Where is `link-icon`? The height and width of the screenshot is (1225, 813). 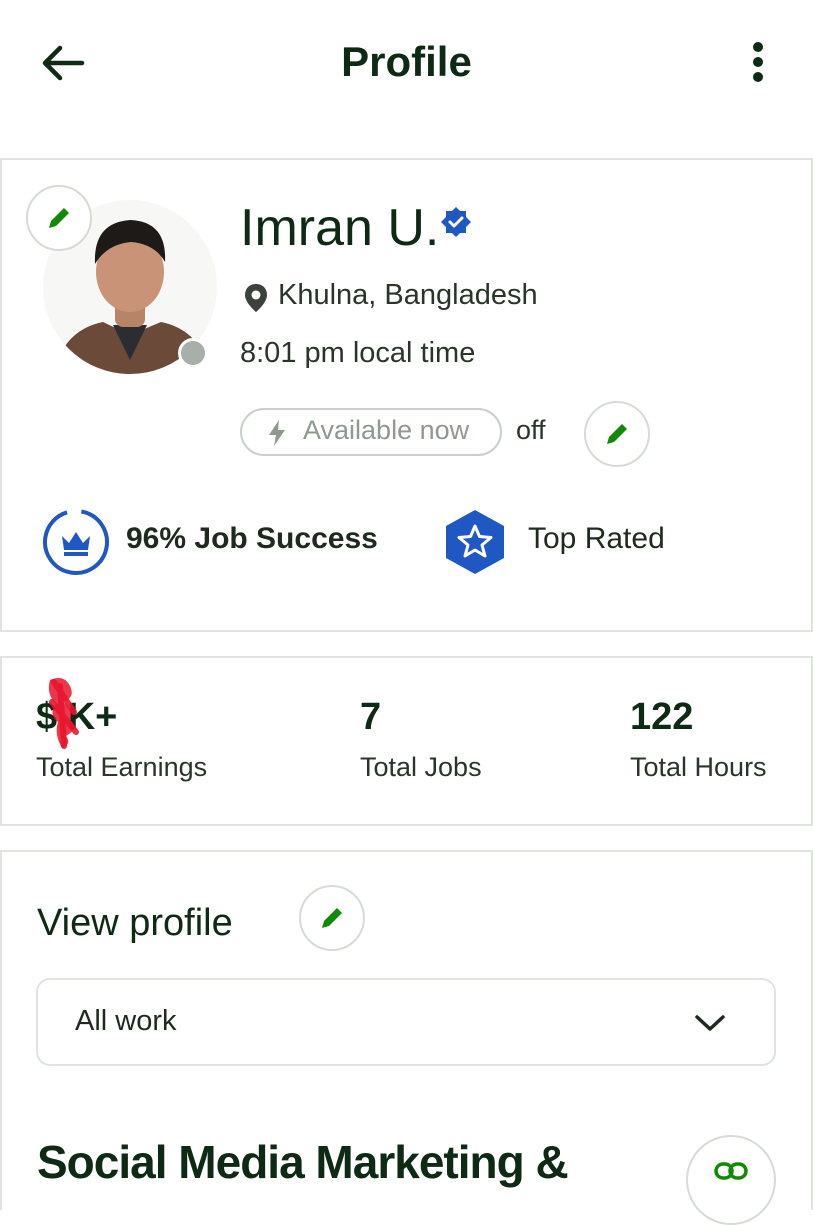
link-icon is located at coordinates (731, 1171).